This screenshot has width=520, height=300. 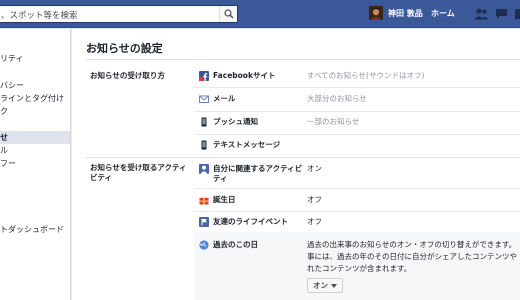 What do you see at coordinates (405, 13) in the screenshot?
I see `profile-link: 神田 敦品` at bounding box center [405, 13].